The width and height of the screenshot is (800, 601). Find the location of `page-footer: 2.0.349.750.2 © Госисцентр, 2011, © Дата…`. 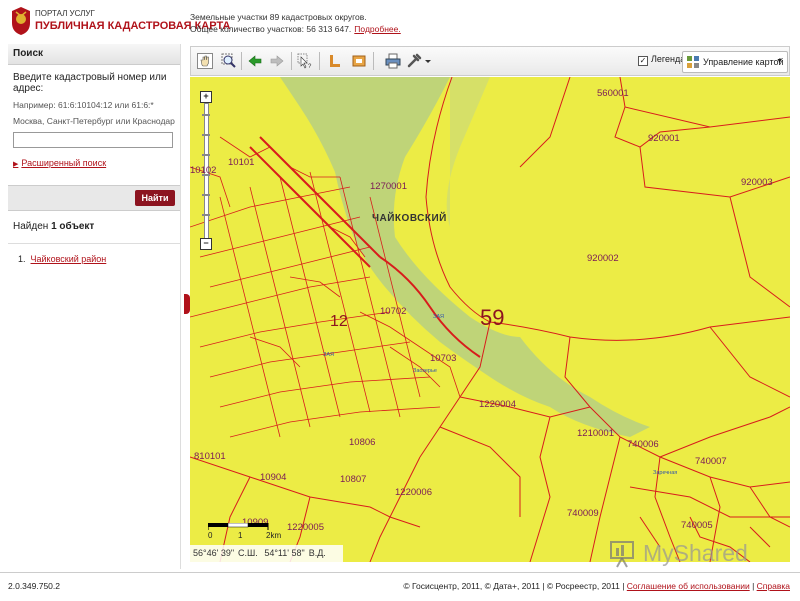

page-footer: 2.0.349.750.2 © Госисцентр, 2011, © Дата… is located at coordinates (400, 586).